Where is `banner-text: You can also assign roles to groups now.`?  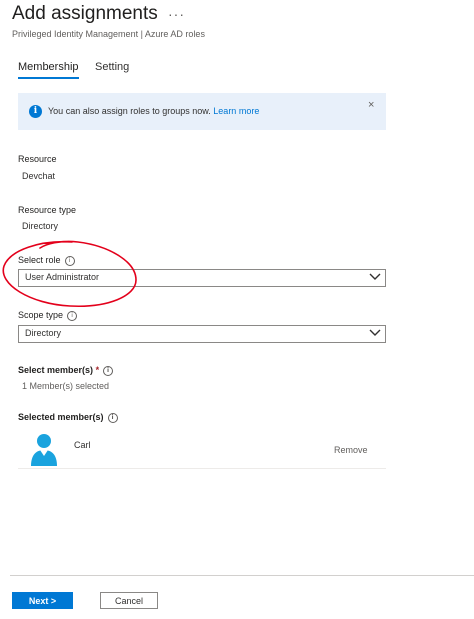 banner-text: You can also assign roles to groups now. is located at coordinates (129, 111).